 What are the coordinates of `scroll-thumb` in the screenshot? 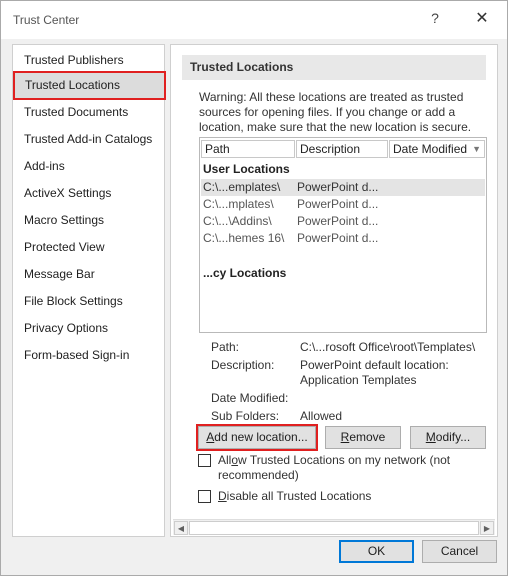 It's located at (334, 528).